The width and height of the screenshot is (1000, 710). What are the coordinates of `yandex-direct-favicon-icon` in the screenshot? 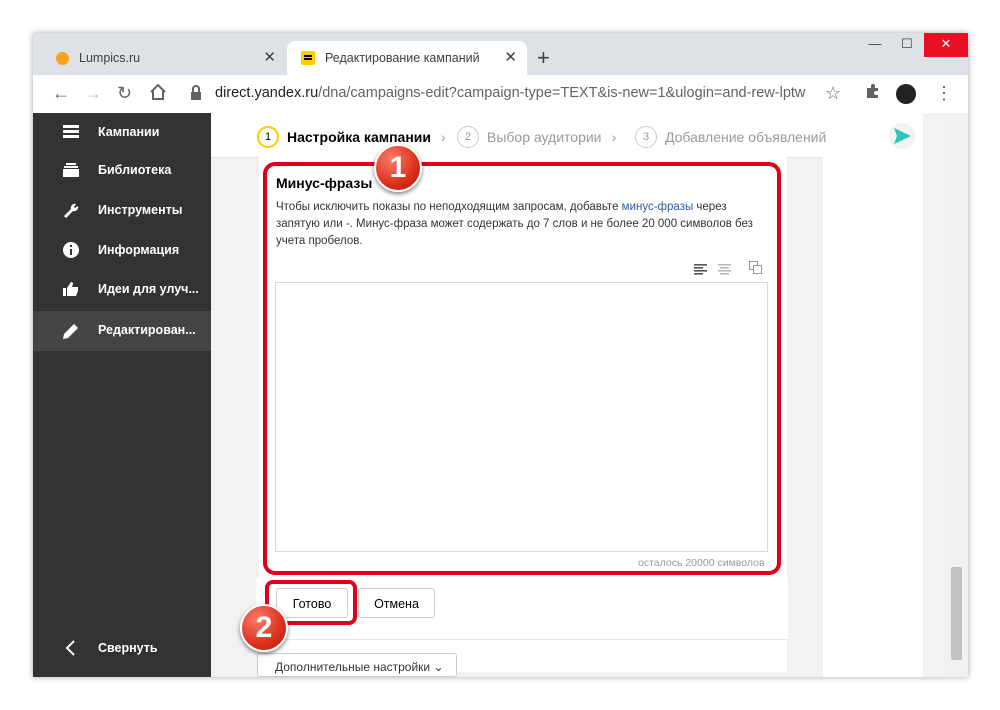 It's located at (308, 58).